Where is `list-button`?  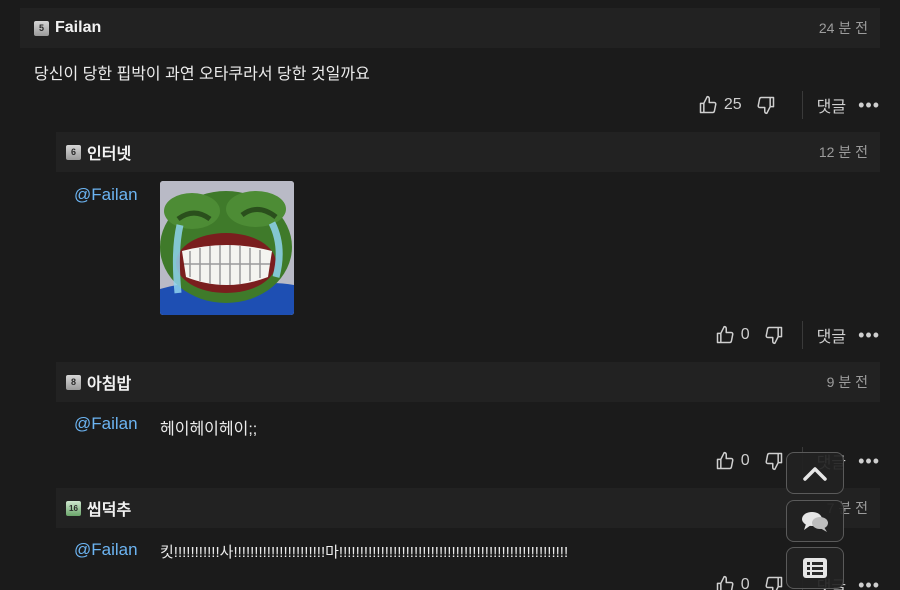 list-button is located at coordinates (815, 568).